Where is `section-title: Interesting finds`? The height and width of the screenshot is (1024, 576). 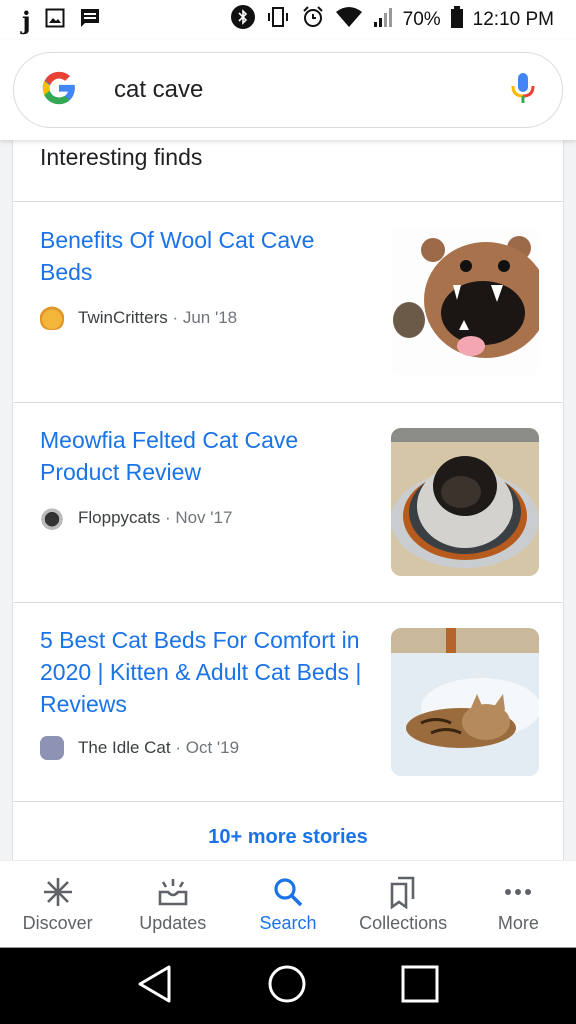 section-title: Interesting finds is located at coordinates (121, 157).